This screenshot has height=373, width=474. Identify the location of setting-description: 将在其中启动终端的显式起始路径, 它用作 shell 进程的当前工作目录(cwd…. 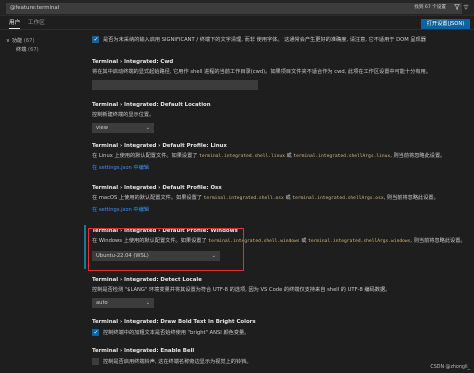
(261, 72).